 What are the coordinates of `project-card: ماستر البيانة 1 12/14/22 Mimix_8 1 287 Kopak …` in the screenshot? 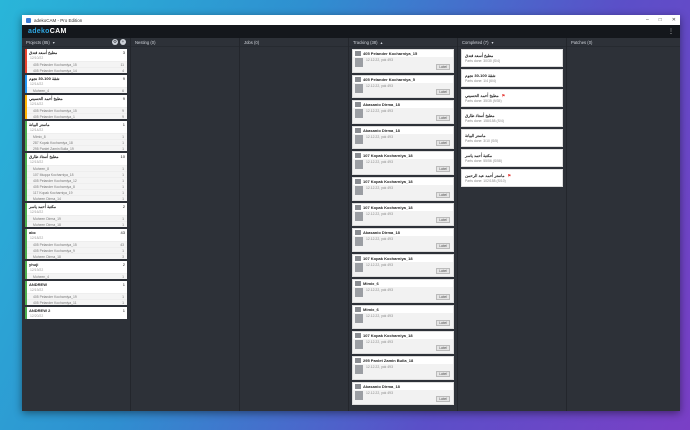 It's located at (76, 136).